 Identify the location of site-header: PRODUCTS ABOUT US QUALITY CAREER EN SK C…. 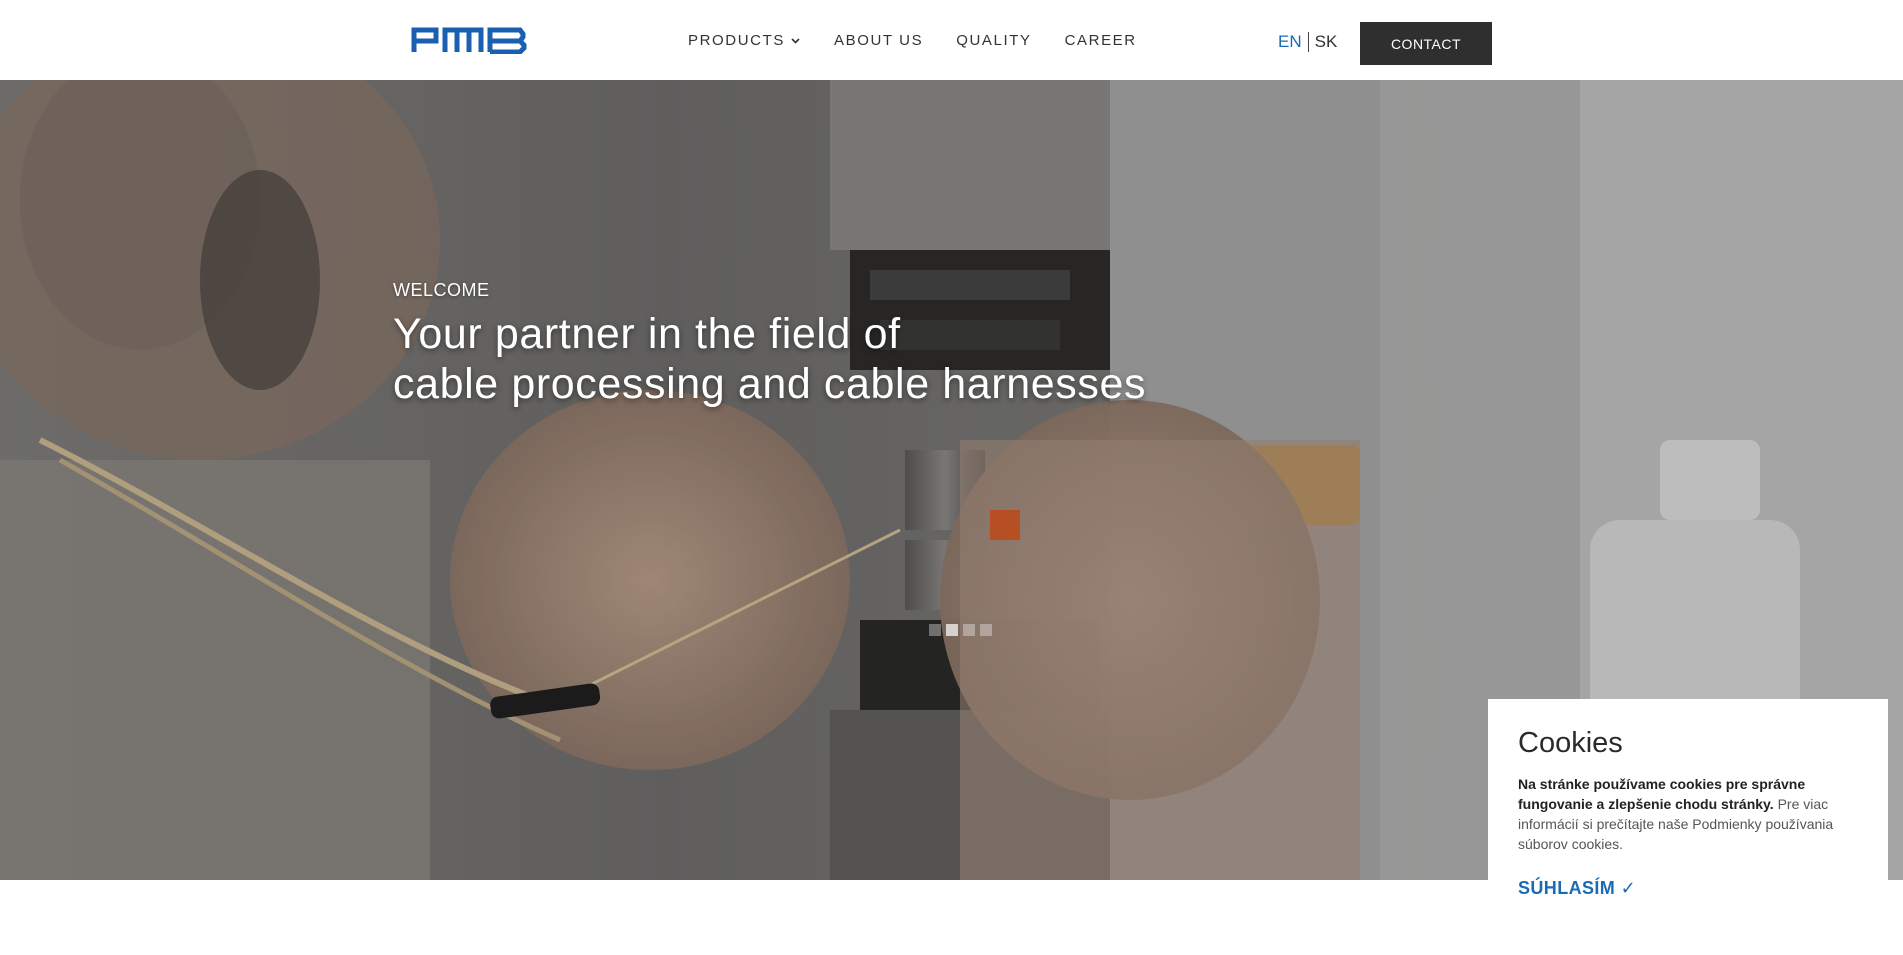
(951, 40).